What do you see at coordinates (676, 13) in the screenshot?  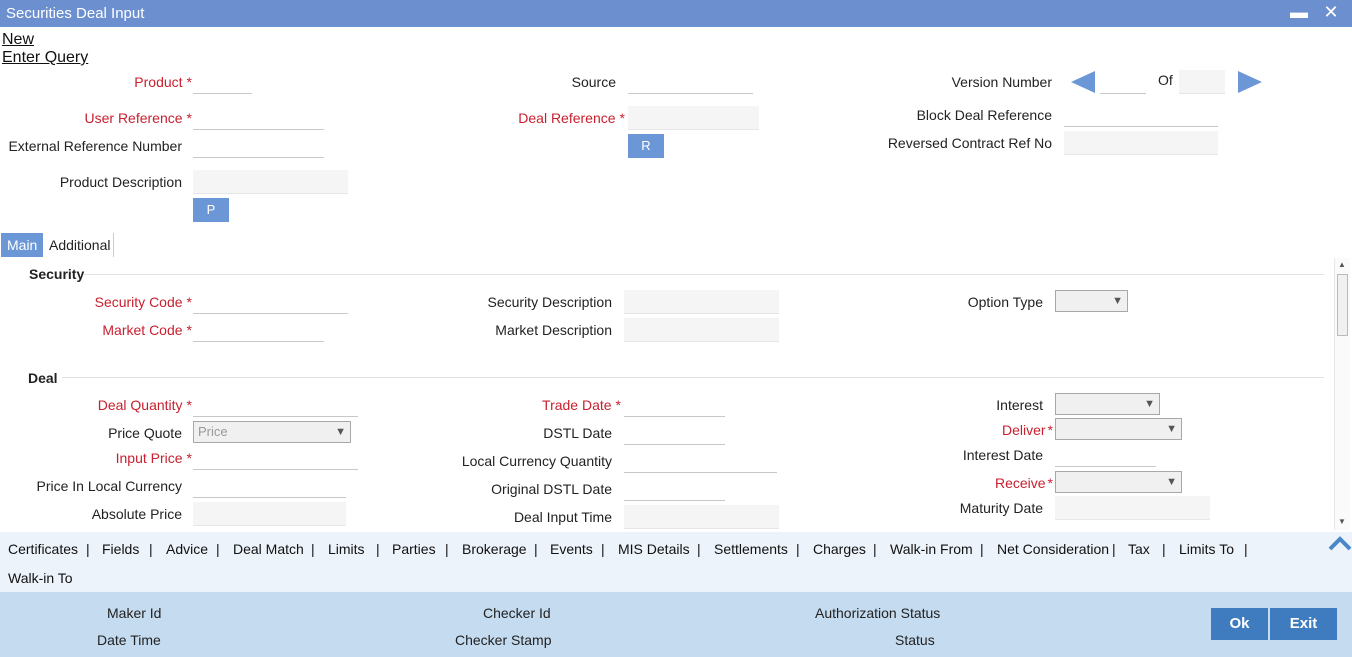 I see `title-bar: Securities Deal Input ▬ ✕` at bounding box center [676, 13].